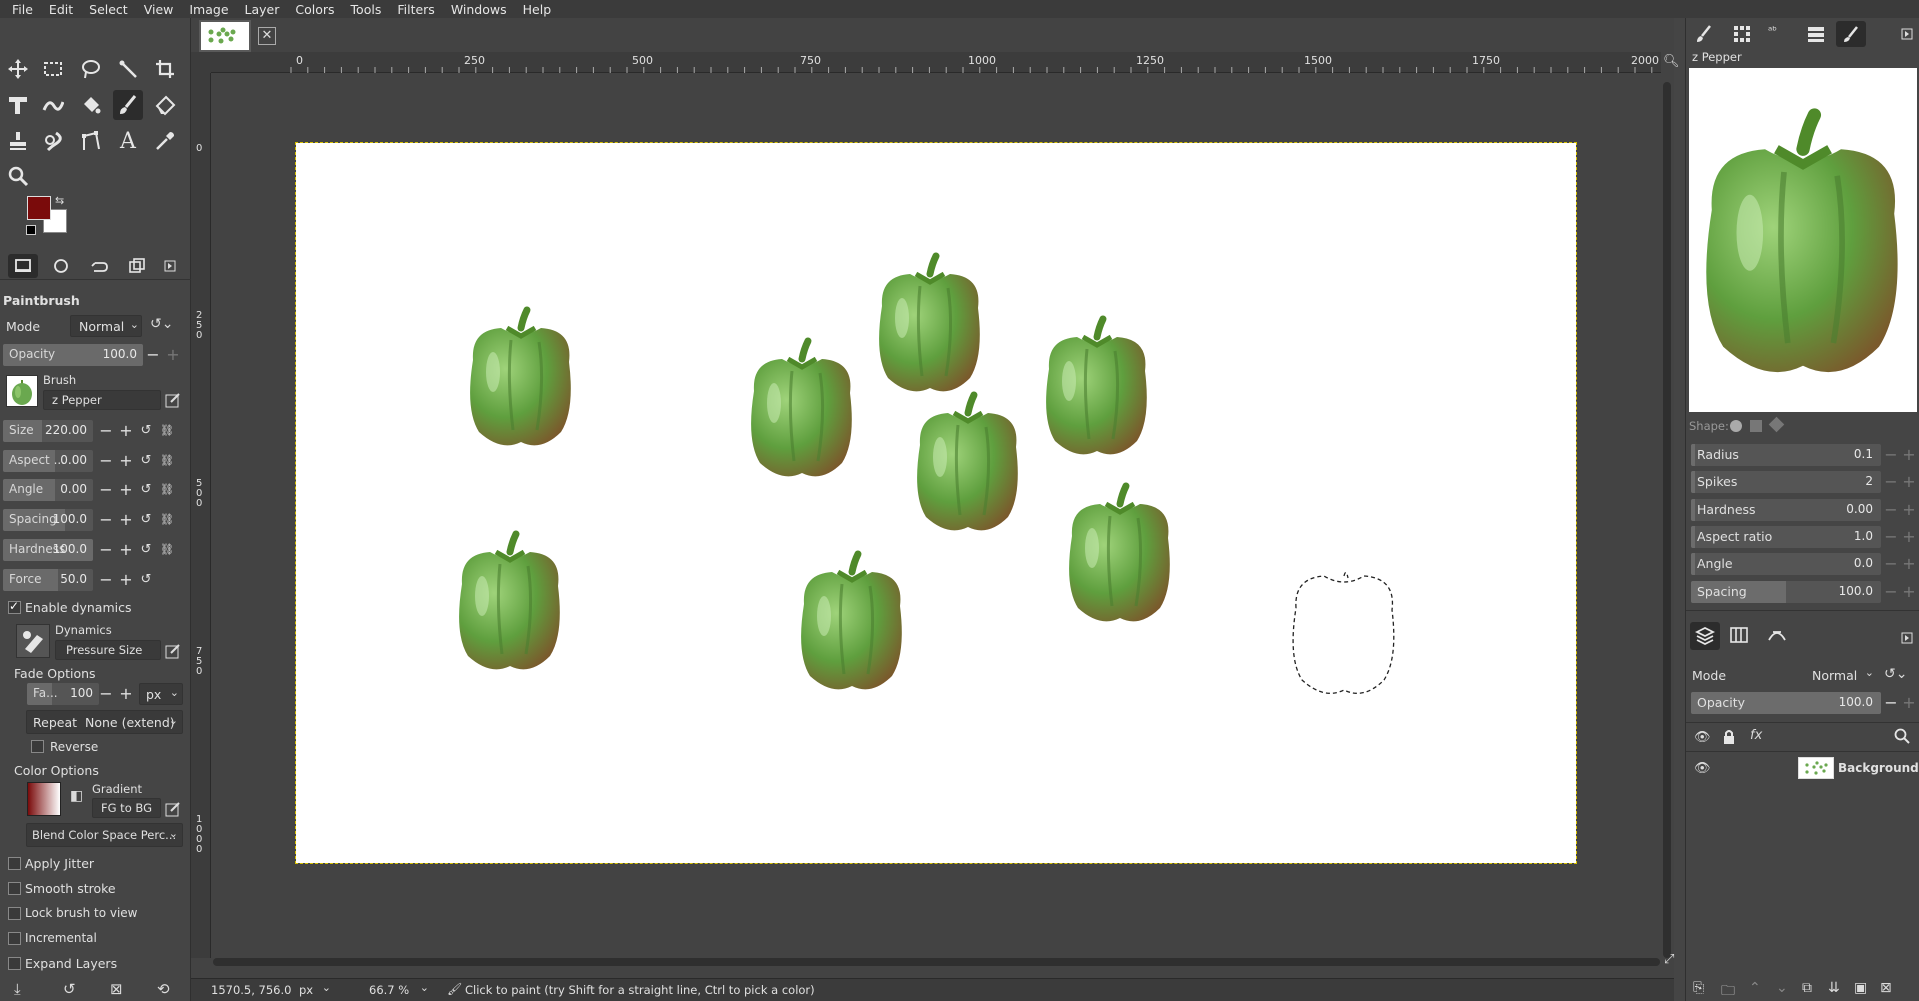 The image size is (1919, 1001). What do you see at coordinates (17, 989) in the screenshot?
I see `save-preset-icon: ⤓` at bounding box center [17, 989].